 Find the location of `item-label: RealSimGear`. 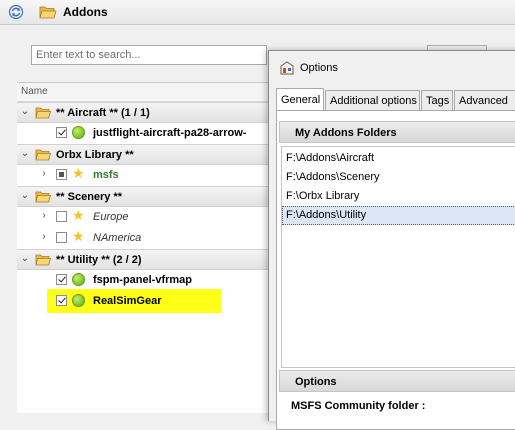

item-label: RealSimGear is located at coordinates (127, 301).